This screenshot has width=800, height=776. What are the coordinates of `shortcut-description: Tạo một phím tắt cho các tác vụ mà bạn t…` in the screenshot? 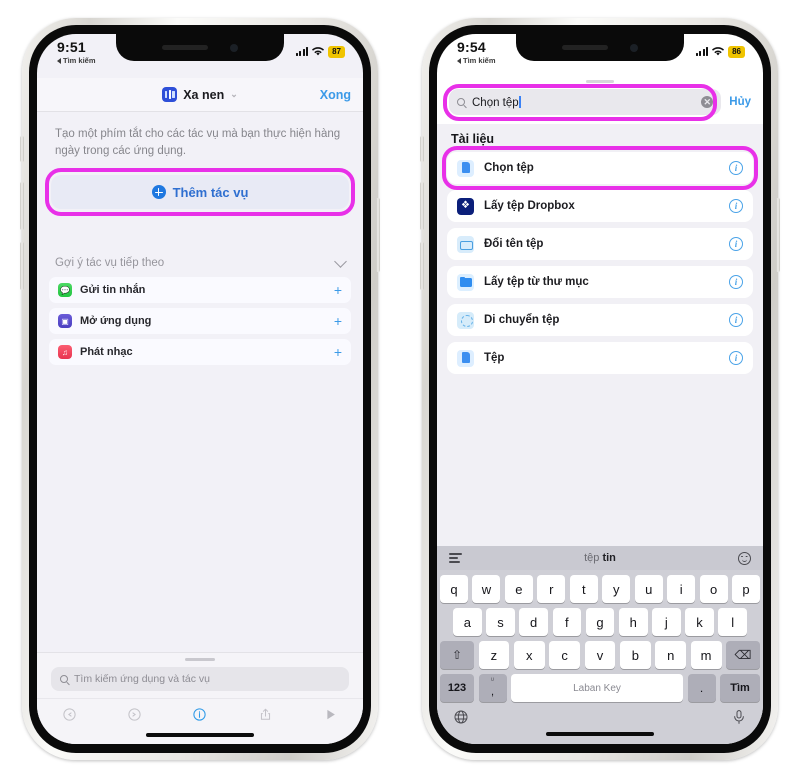 It's located at (198, 142).